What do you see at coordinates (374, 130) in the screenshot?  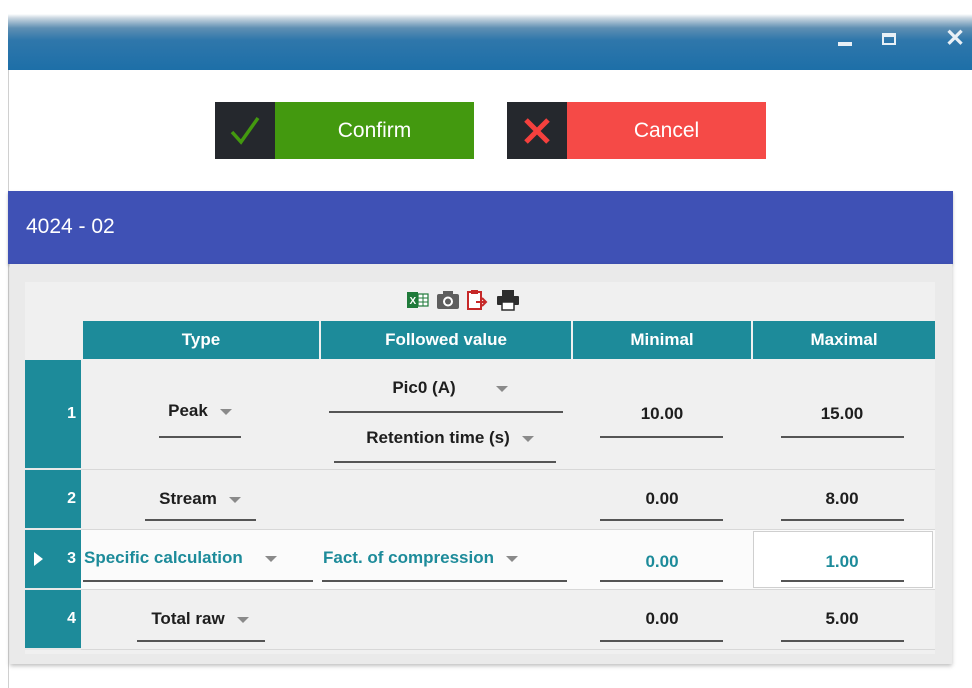 I see `confirm-label: Confirm` at bounding box center [374, 130].